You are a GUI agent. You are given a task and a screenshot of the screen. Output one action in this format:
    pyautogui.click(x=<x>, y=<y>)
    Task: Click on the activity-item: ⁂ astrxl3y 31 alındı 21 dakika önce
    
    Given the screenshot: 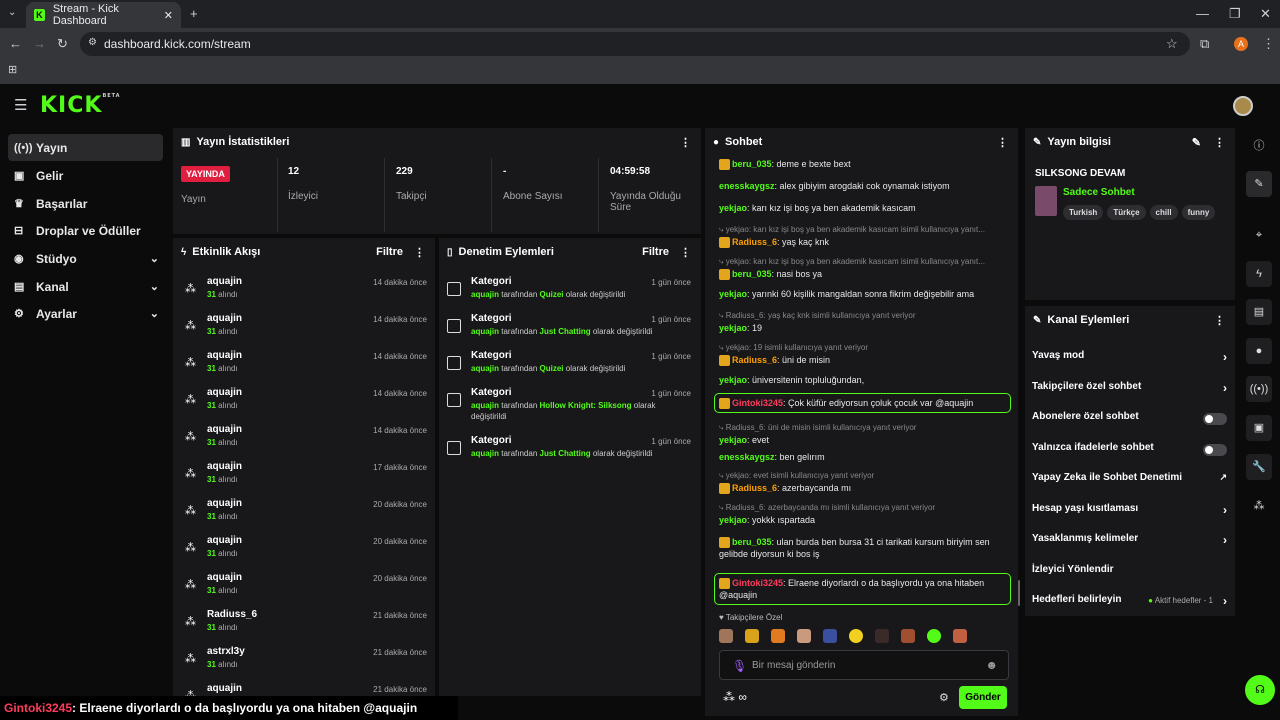 What is the action you would take?
    pyautogui.click(x=306, y=662)
    